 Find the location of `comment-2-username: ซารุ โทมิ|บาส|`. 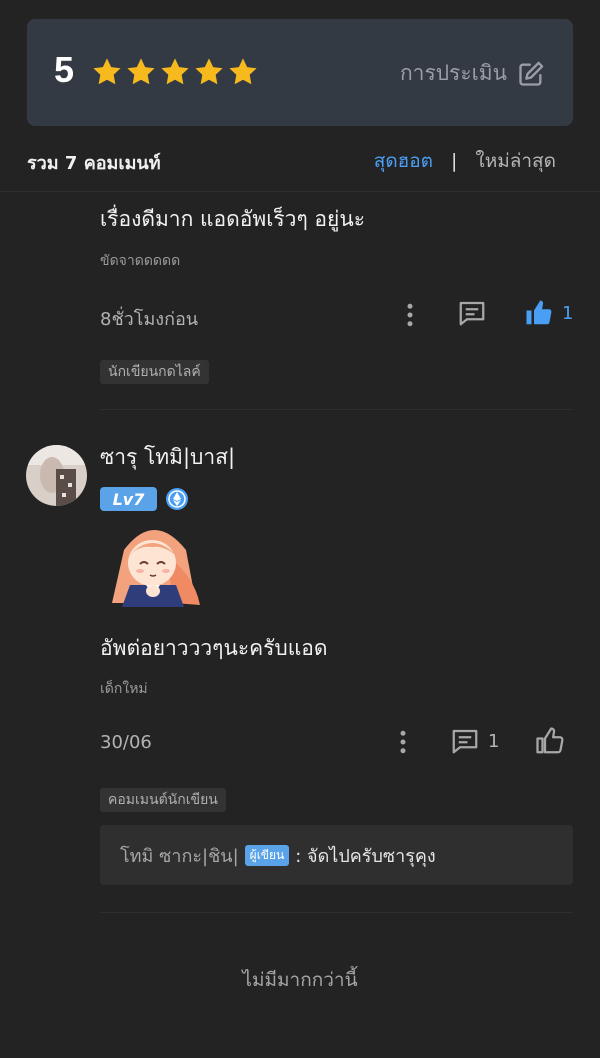

comment-2-username: ซารุ โทมิ|บาส| is located at coordinates (167, 457).